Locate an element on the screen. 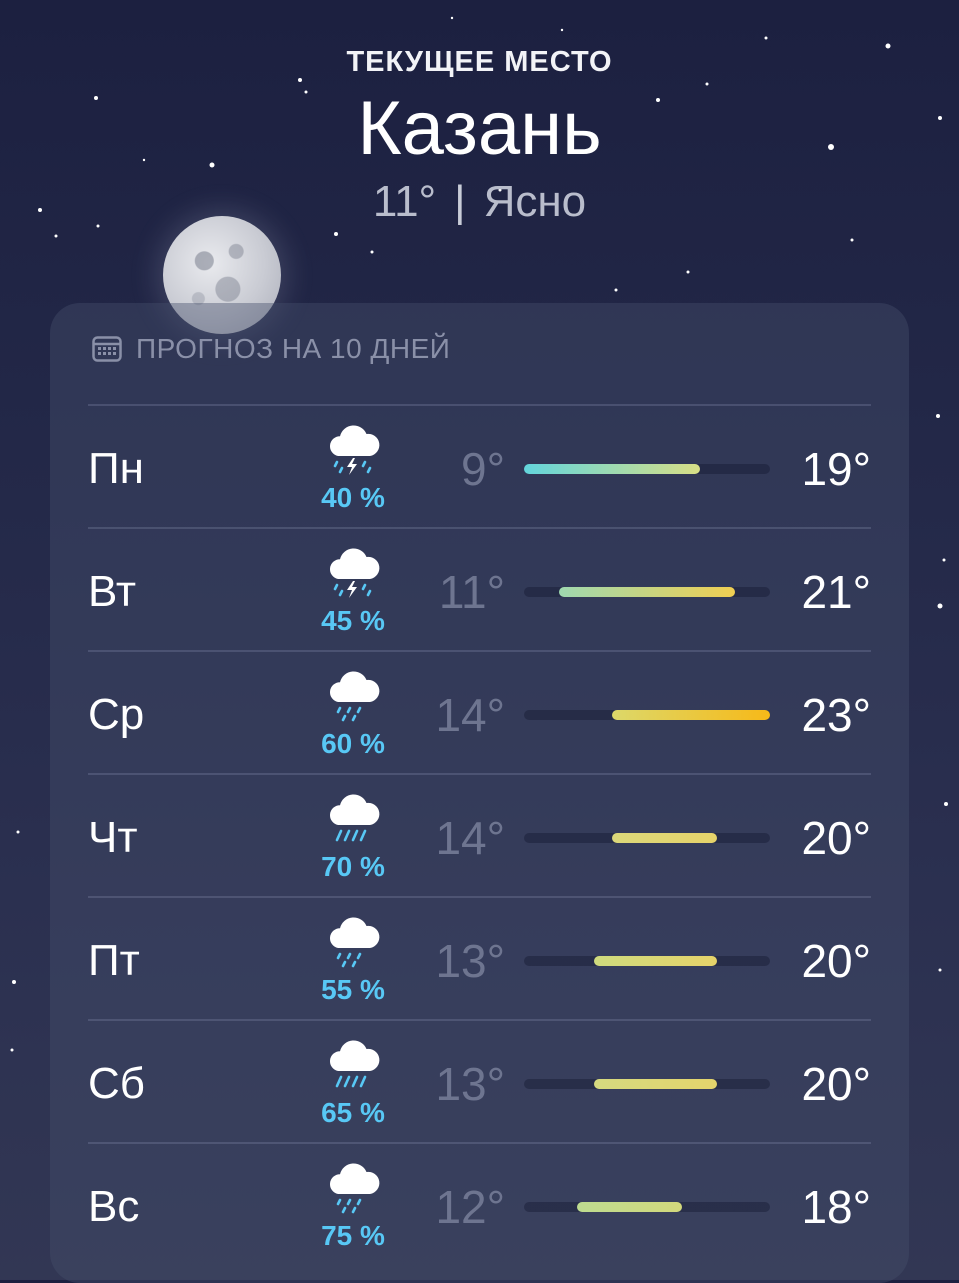 The image size is (959, 1283). precipitation-chance: 75 % is located at coordinates (353, 1235).